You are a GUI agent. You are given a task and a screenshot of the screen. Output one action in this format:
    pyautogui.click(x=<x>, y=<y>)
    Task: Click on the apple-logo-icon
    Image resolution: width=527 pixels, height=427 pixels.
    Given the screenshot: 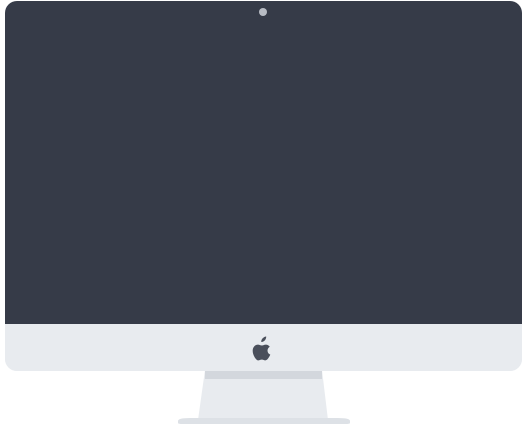 What is the action you would take?
    pyautogui.click(x=262, y=349)
    